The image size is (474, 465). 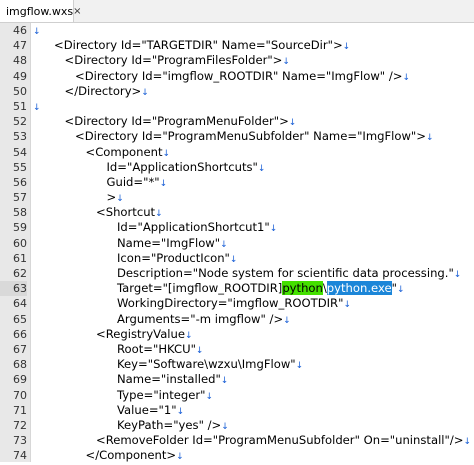 What do you see at coordinates (237, 197) in the screenshot?
I see `code-line: 57 >↓` at bounding box center [237, 197].